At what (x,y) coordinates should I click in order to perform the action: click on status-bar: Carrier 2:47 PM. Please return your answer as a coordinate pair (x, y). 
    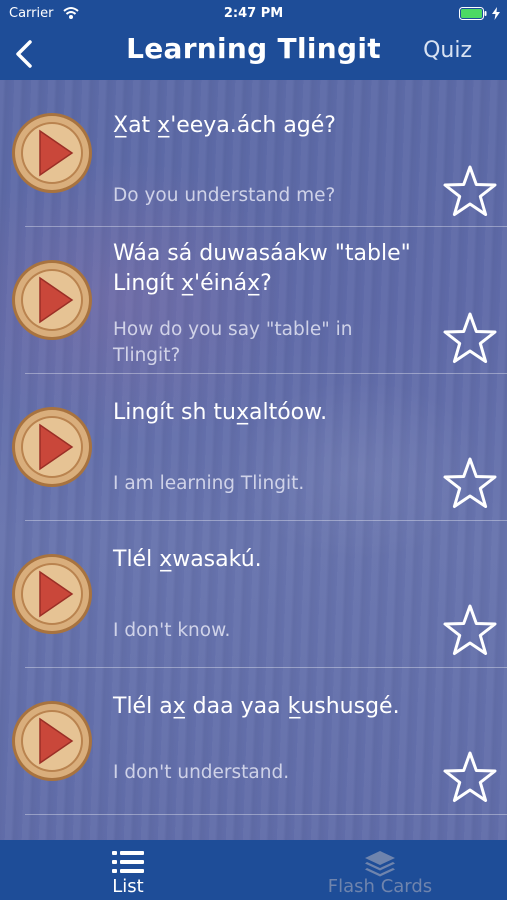
    Looking at the image, I should click on (253, 14).